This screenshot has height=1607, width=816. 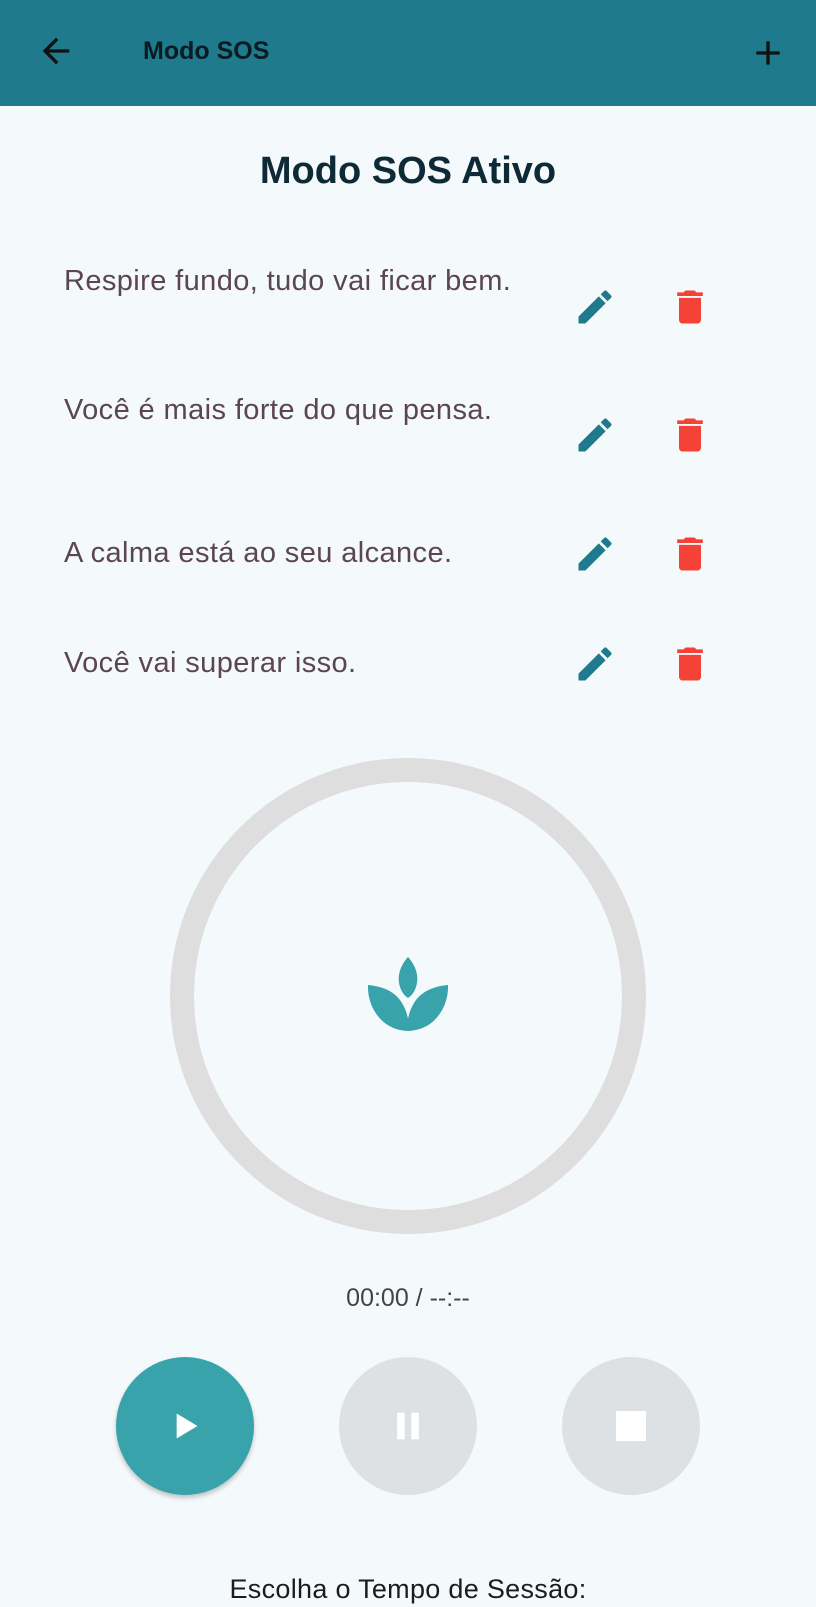 I want to click on message-text-3: A calma está ao seu alcance., so click(x=258, y=553).